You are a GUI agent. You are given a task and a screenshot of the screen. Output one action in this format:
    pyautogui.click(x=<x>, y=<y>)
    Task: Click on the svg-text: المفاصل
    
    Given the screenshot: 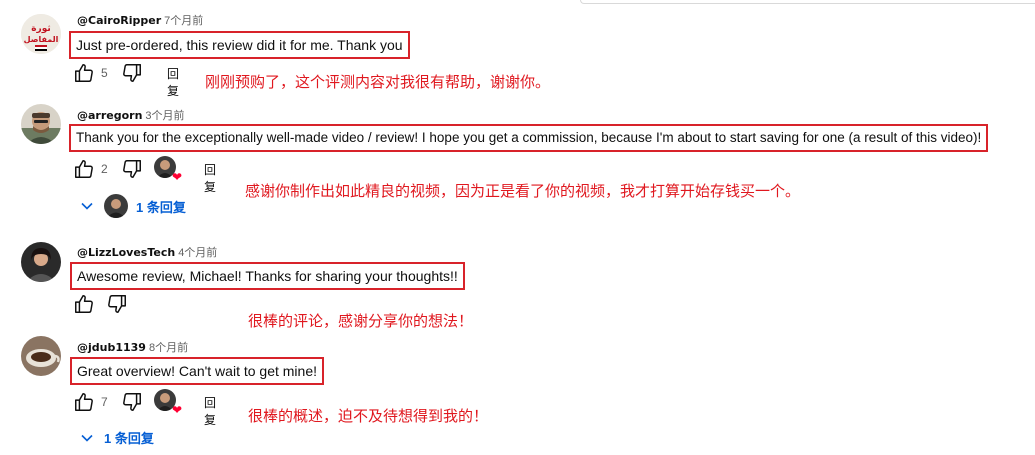 What is the action you would take?
    pyautogui.click(x=41, y=39)
    